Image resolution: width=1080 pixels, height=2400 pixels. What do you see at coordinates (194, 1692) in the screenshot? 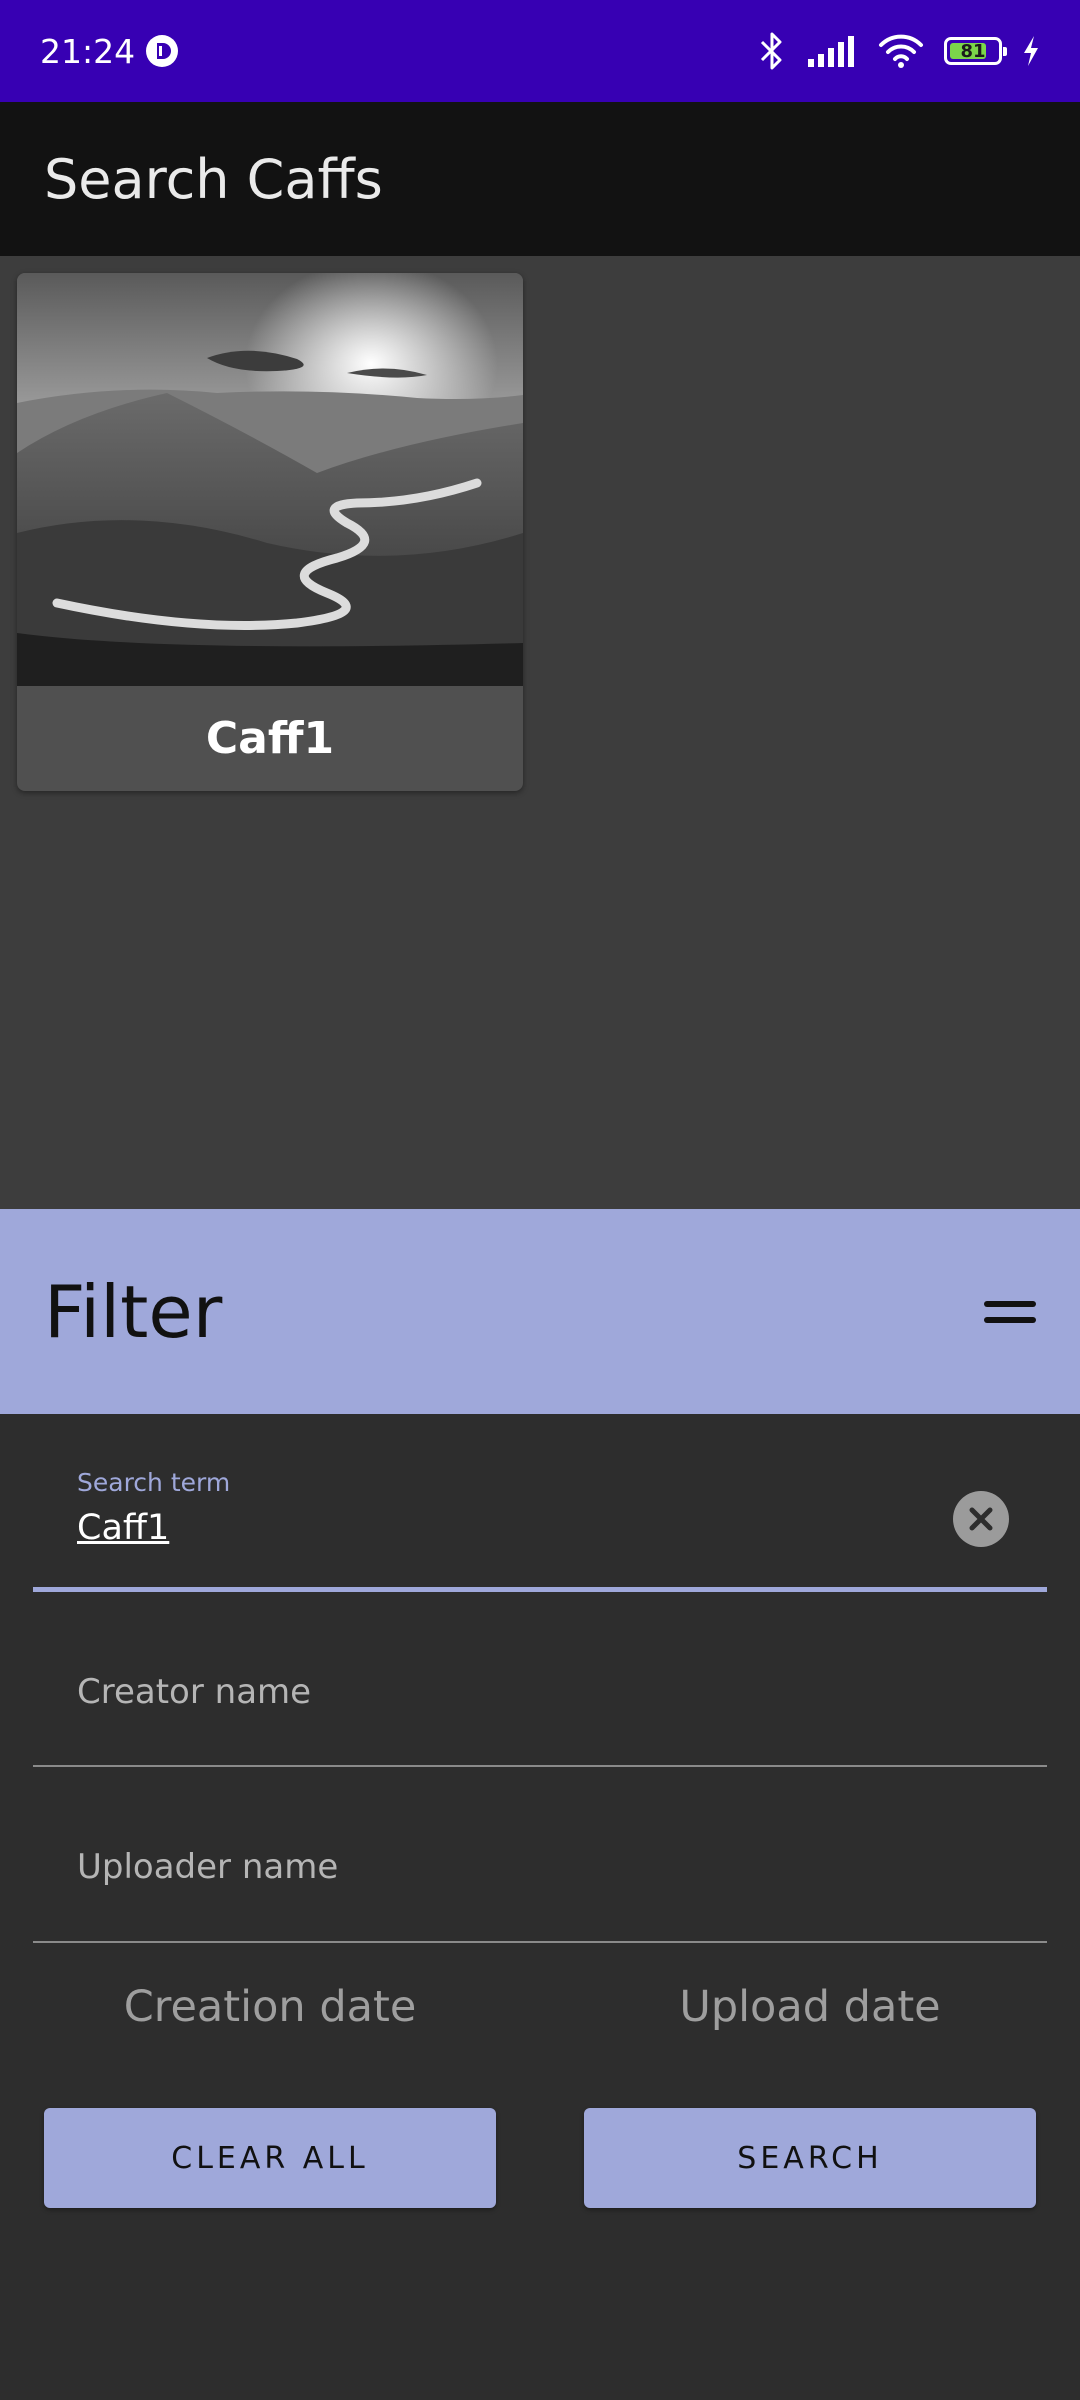
I see `creator-name-placeholder: Creator name` at bounding box center [194, 1692].